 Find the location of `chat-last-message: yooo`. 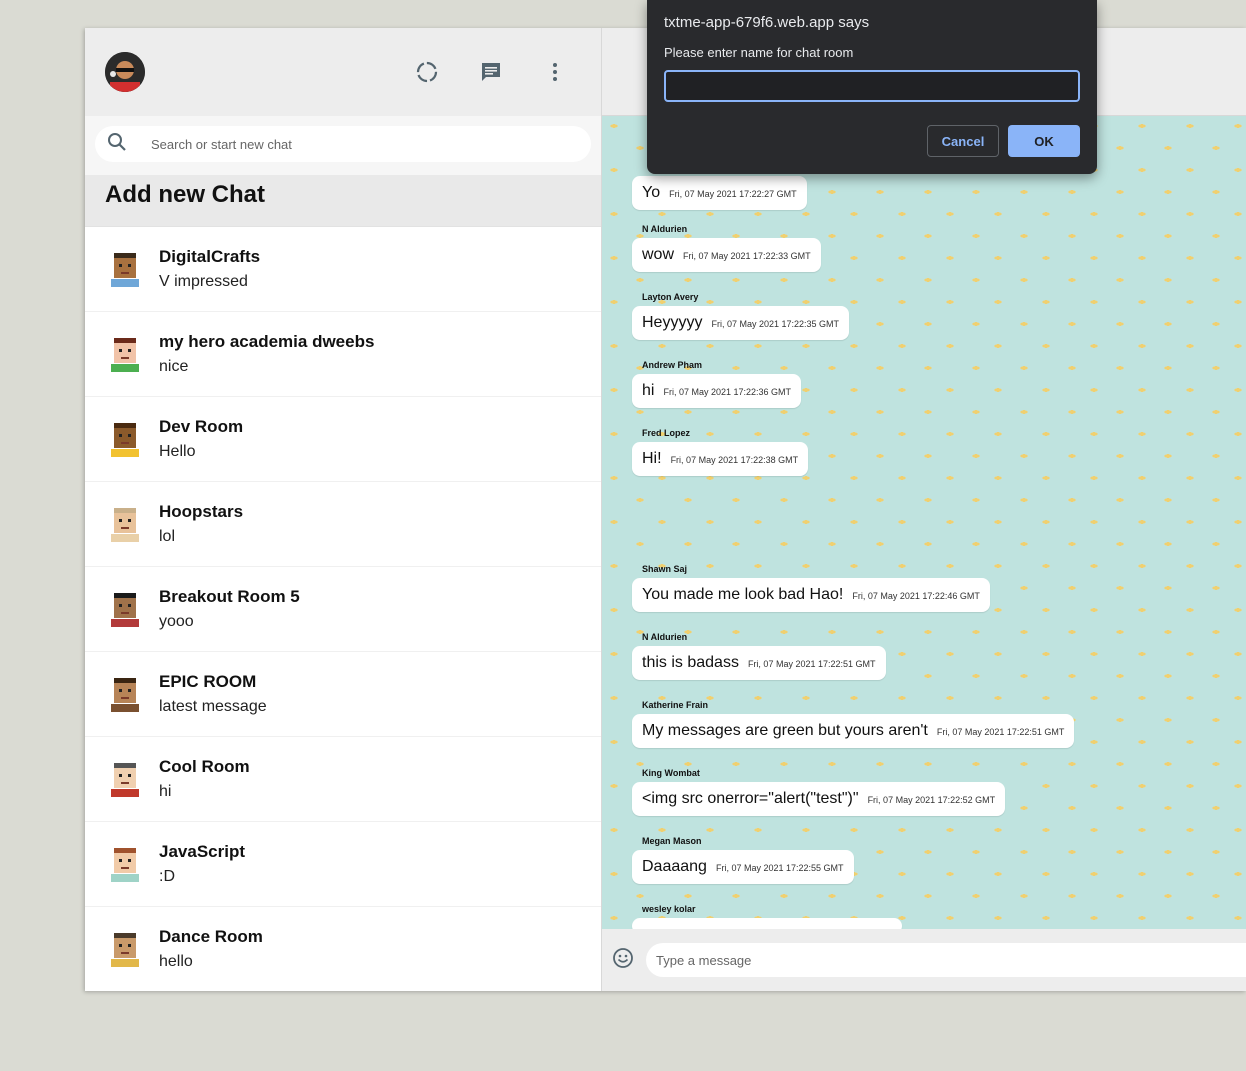

chat-last-message: yooo is located at coordinates (176, 621).